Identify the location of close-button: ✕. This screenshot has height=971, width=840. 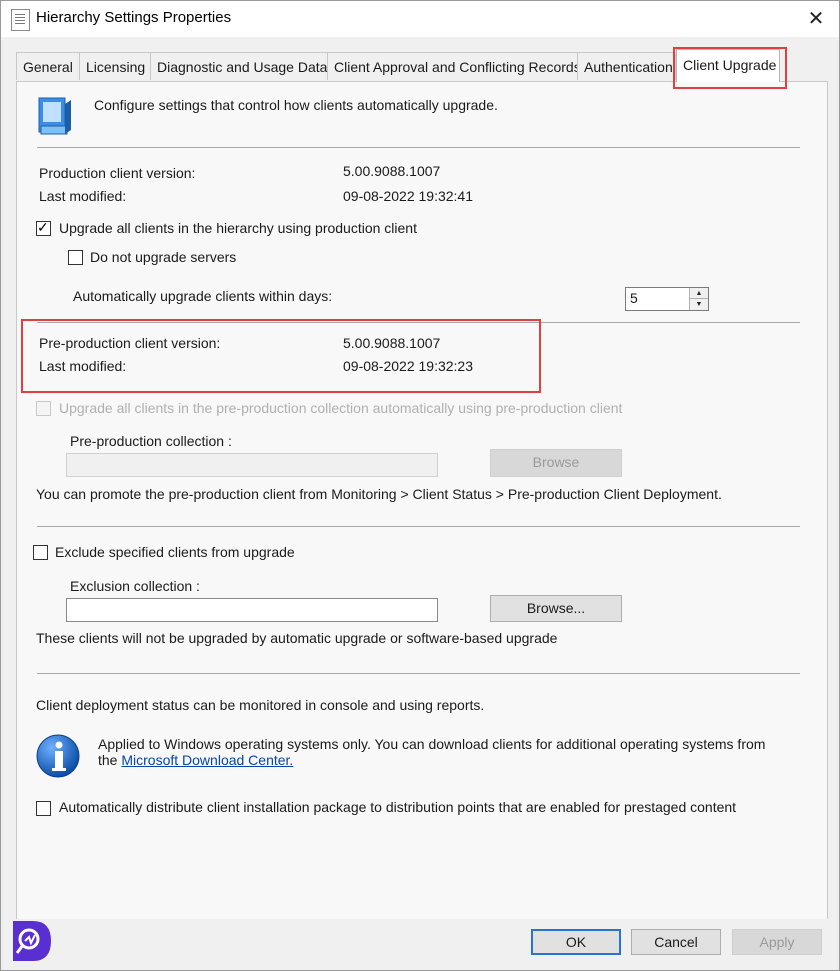
(816, 19).